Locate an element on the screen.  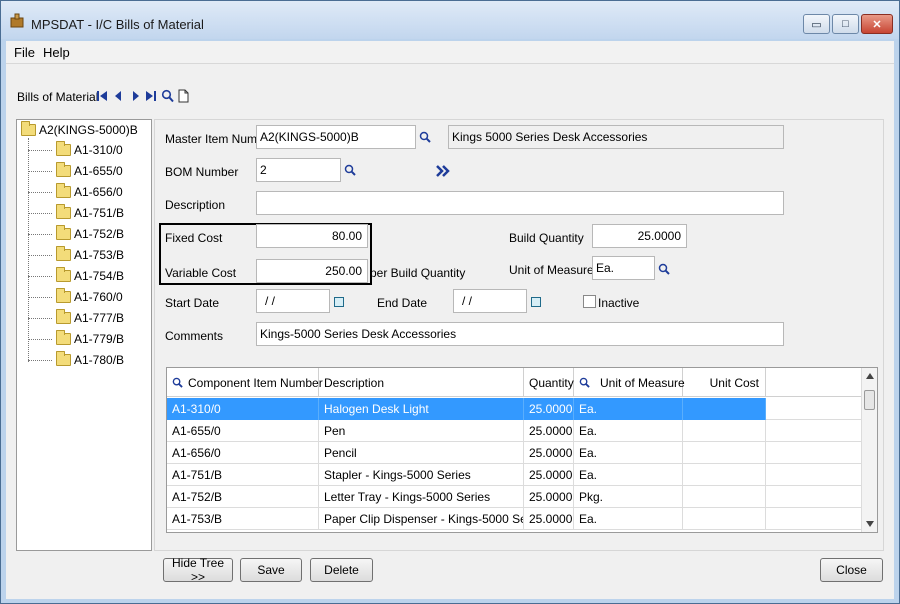
header-quantity: Quantity is located at coordinates (549, 382).